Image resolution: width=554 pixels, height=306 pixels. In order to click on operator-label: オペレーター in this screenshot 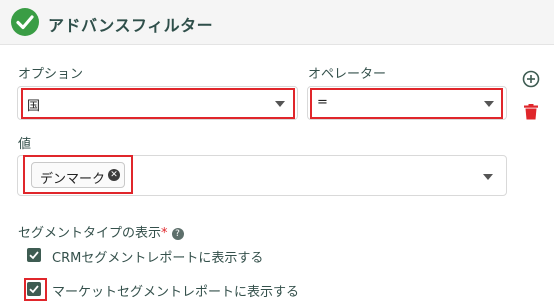, I will do `click(347, 74)`.